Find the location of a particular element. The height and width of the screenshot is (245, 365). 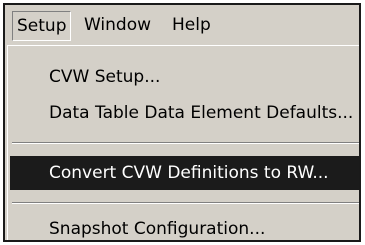

menu-setup: Setup is located at coordinates (42, 26).